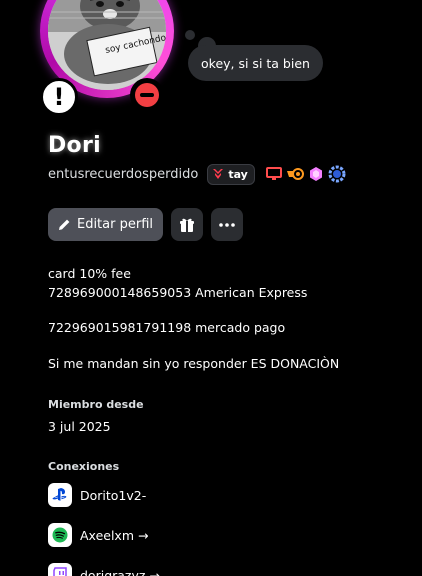  Describe the element at coordinates (178, 292) in the screenshot. I see `bio-line: 728969000148659053 American Express` at that location.